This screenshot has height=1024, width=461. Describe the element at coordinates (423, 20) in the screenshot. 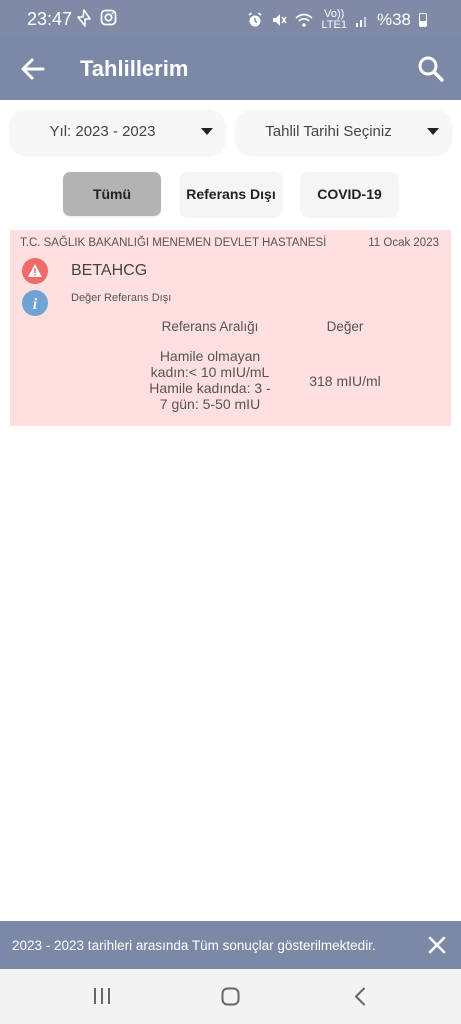

I see `battery-icon` at that location.